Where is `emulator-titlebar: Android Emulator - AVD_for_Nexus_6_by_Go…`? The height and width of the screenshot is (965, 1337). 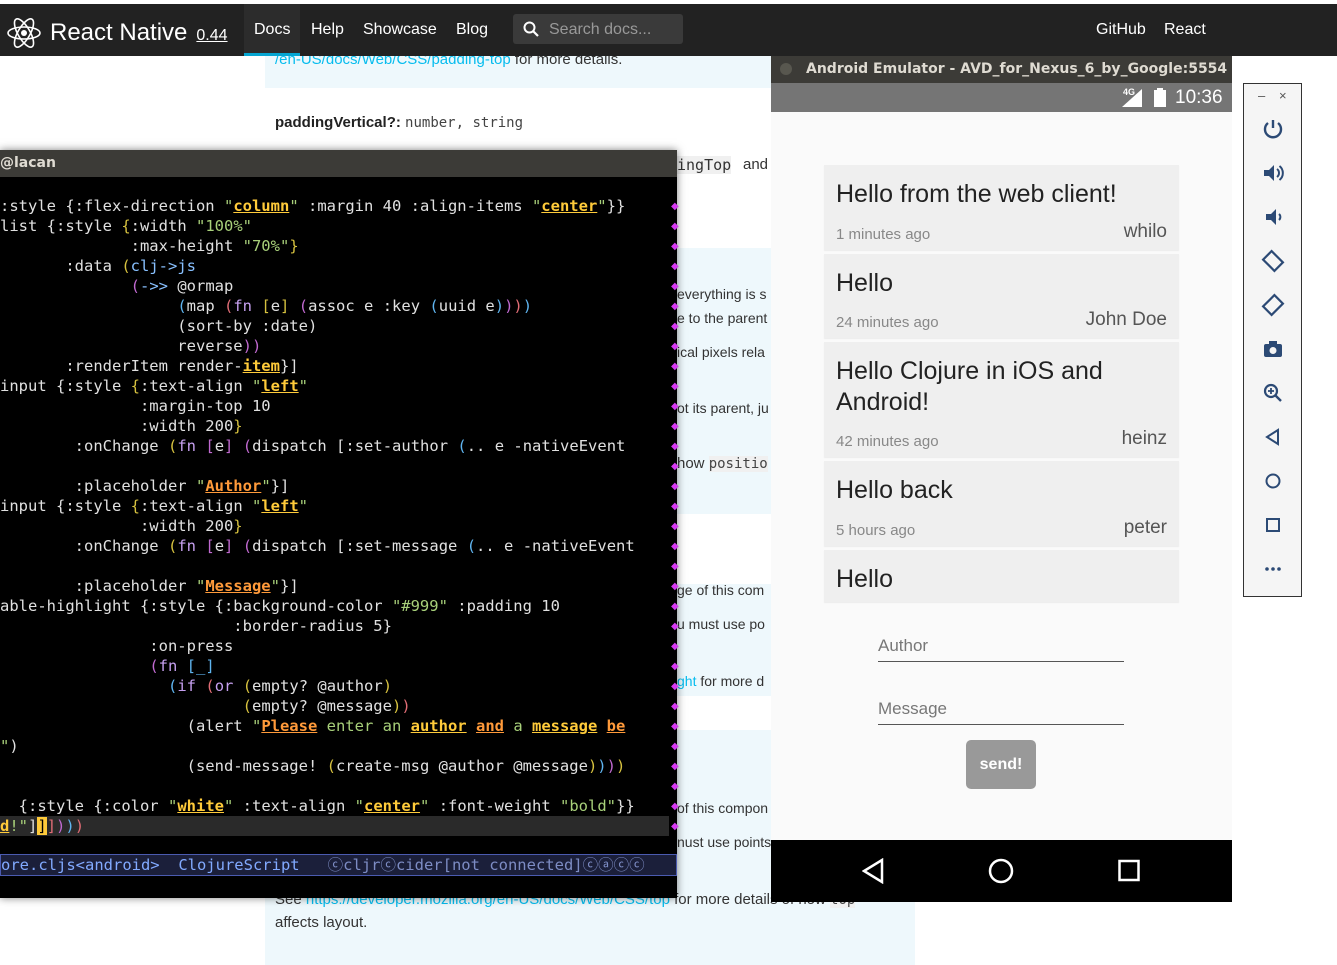
emulator-titlebar: Android Emulator - AVD_for_Nexus_6_by_Go… is located at coordinates (1001, 69).